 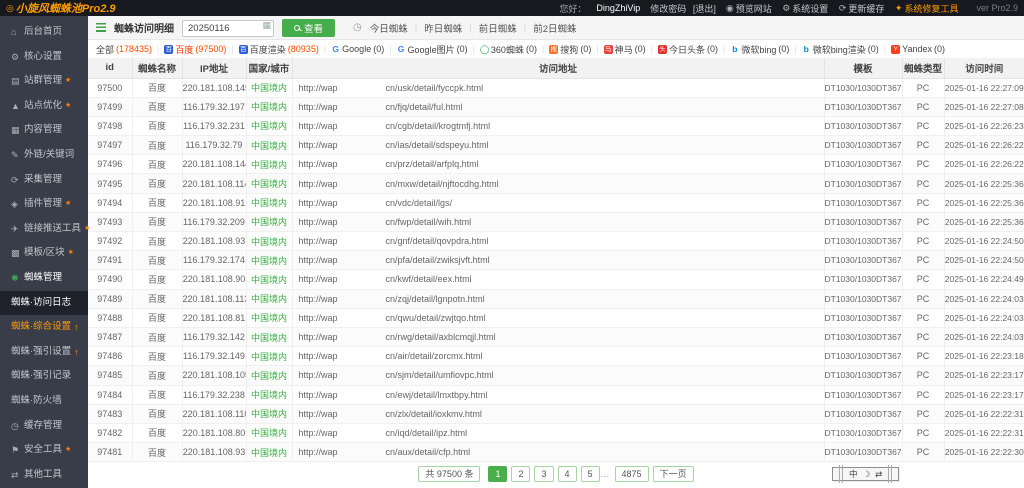 I want to click on push-icon: ✈, so click(x=15, y=228).